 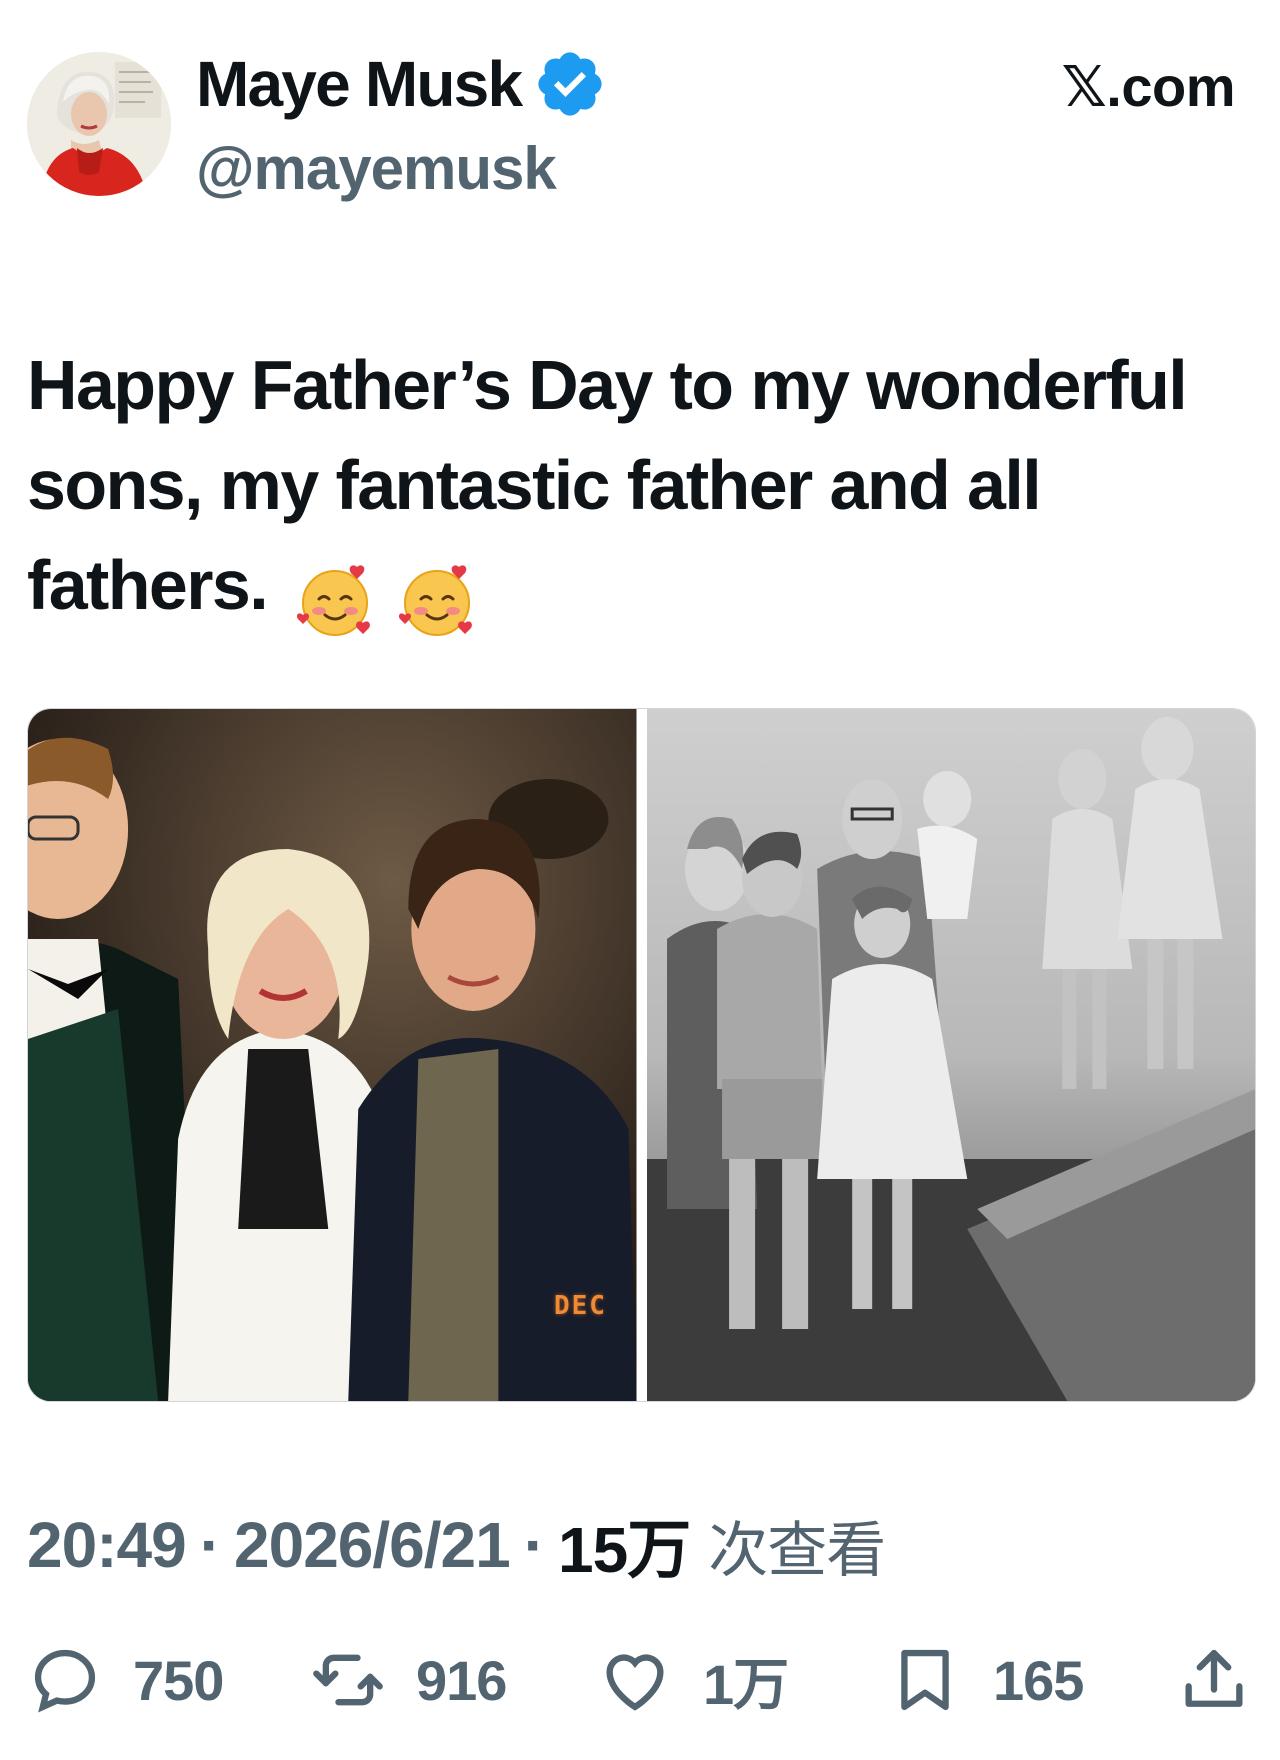 What do you see at coordinates (640, 120) in the screenshot?
I see `tweet-header: Maye Musk @mayemusk 𝕏.com` at bounding box center [640, 120].